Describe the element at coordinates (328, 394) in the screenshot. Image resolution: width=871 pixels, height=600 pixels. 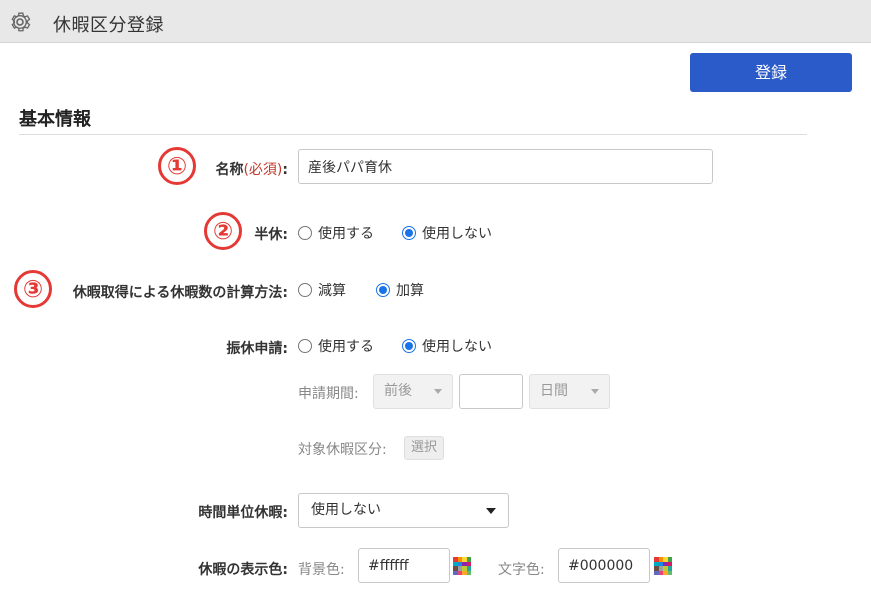
I see `period-label: 申請期間:` at that location.